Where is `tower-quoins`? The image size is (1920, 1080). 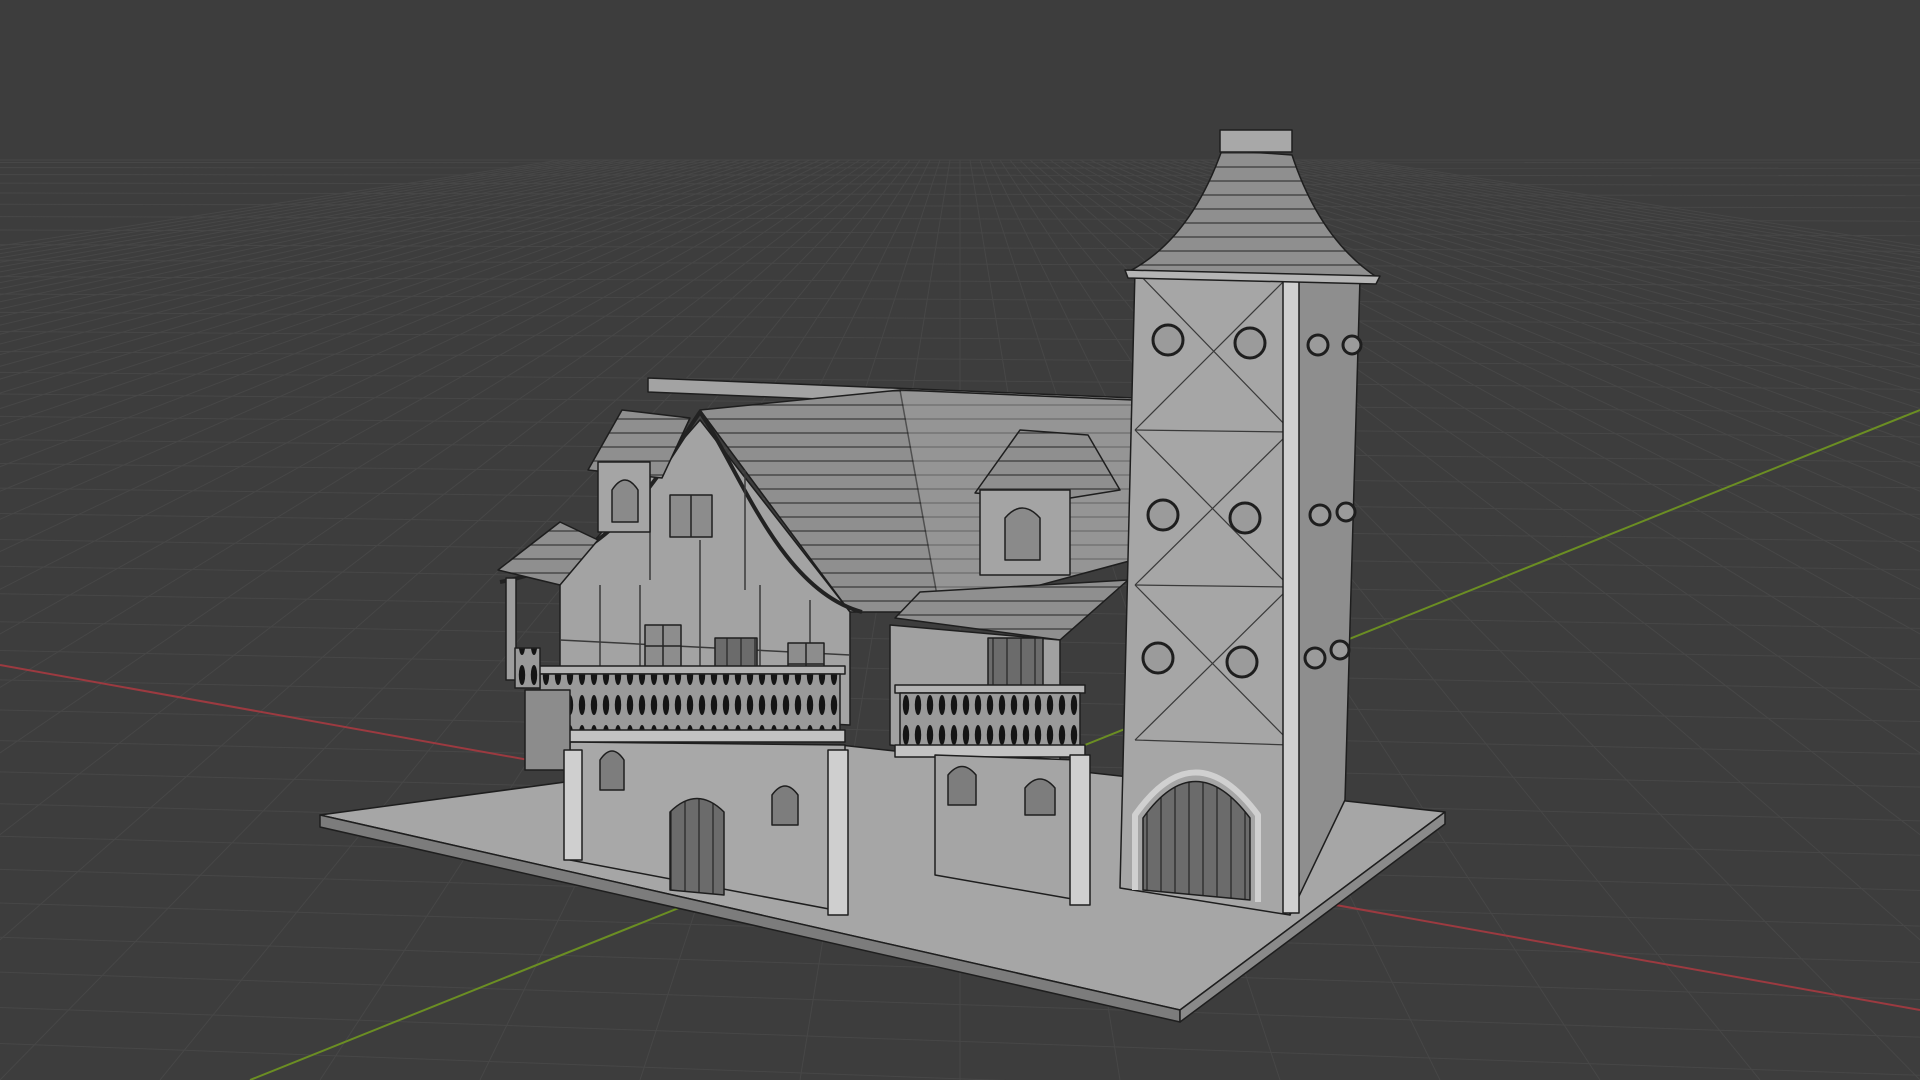
tower-quoins is located at coordinates (1291, 595).